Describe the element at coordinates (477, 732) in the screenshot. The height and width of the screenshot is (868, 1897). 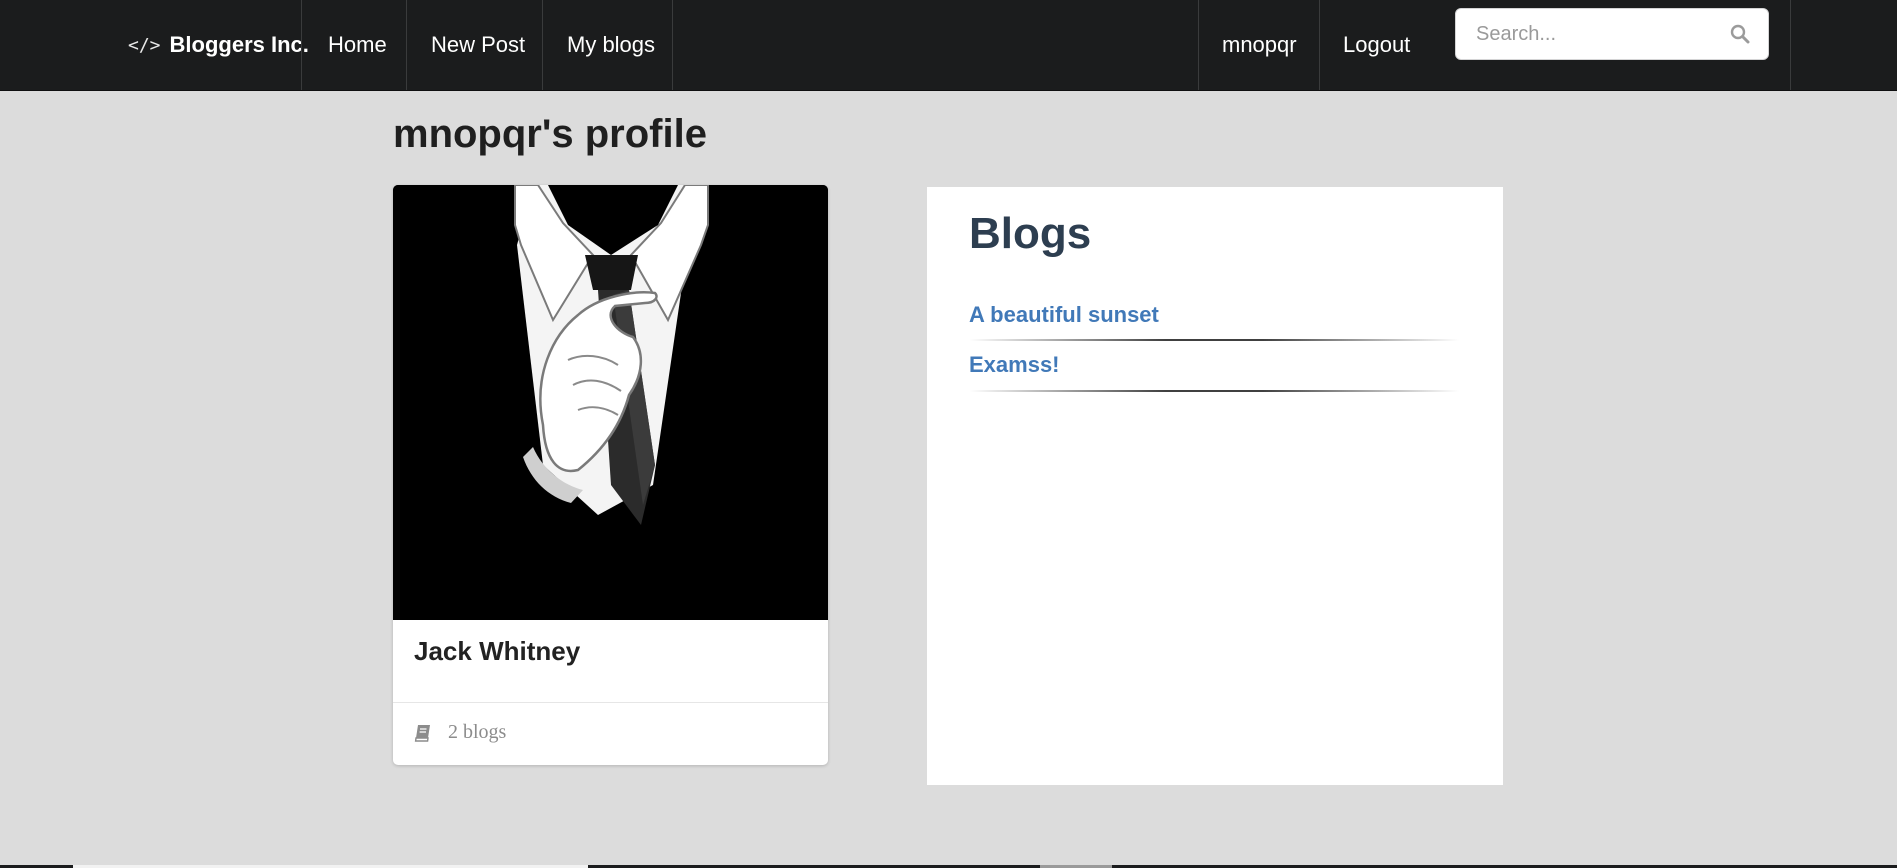
I see `blog-count-label: 2 blogs` at that location.